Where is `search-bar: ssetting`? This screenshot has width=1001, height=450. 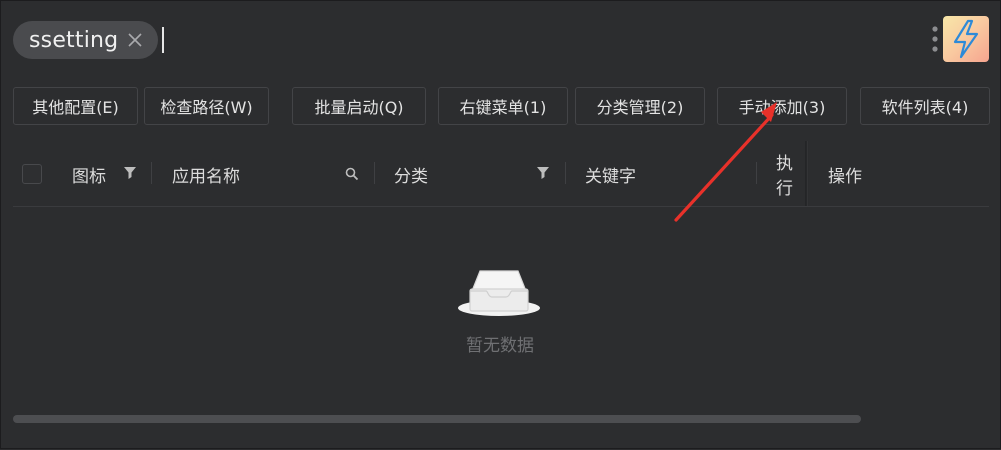 search-bar: ssetting is located at coordinates (89, 40).